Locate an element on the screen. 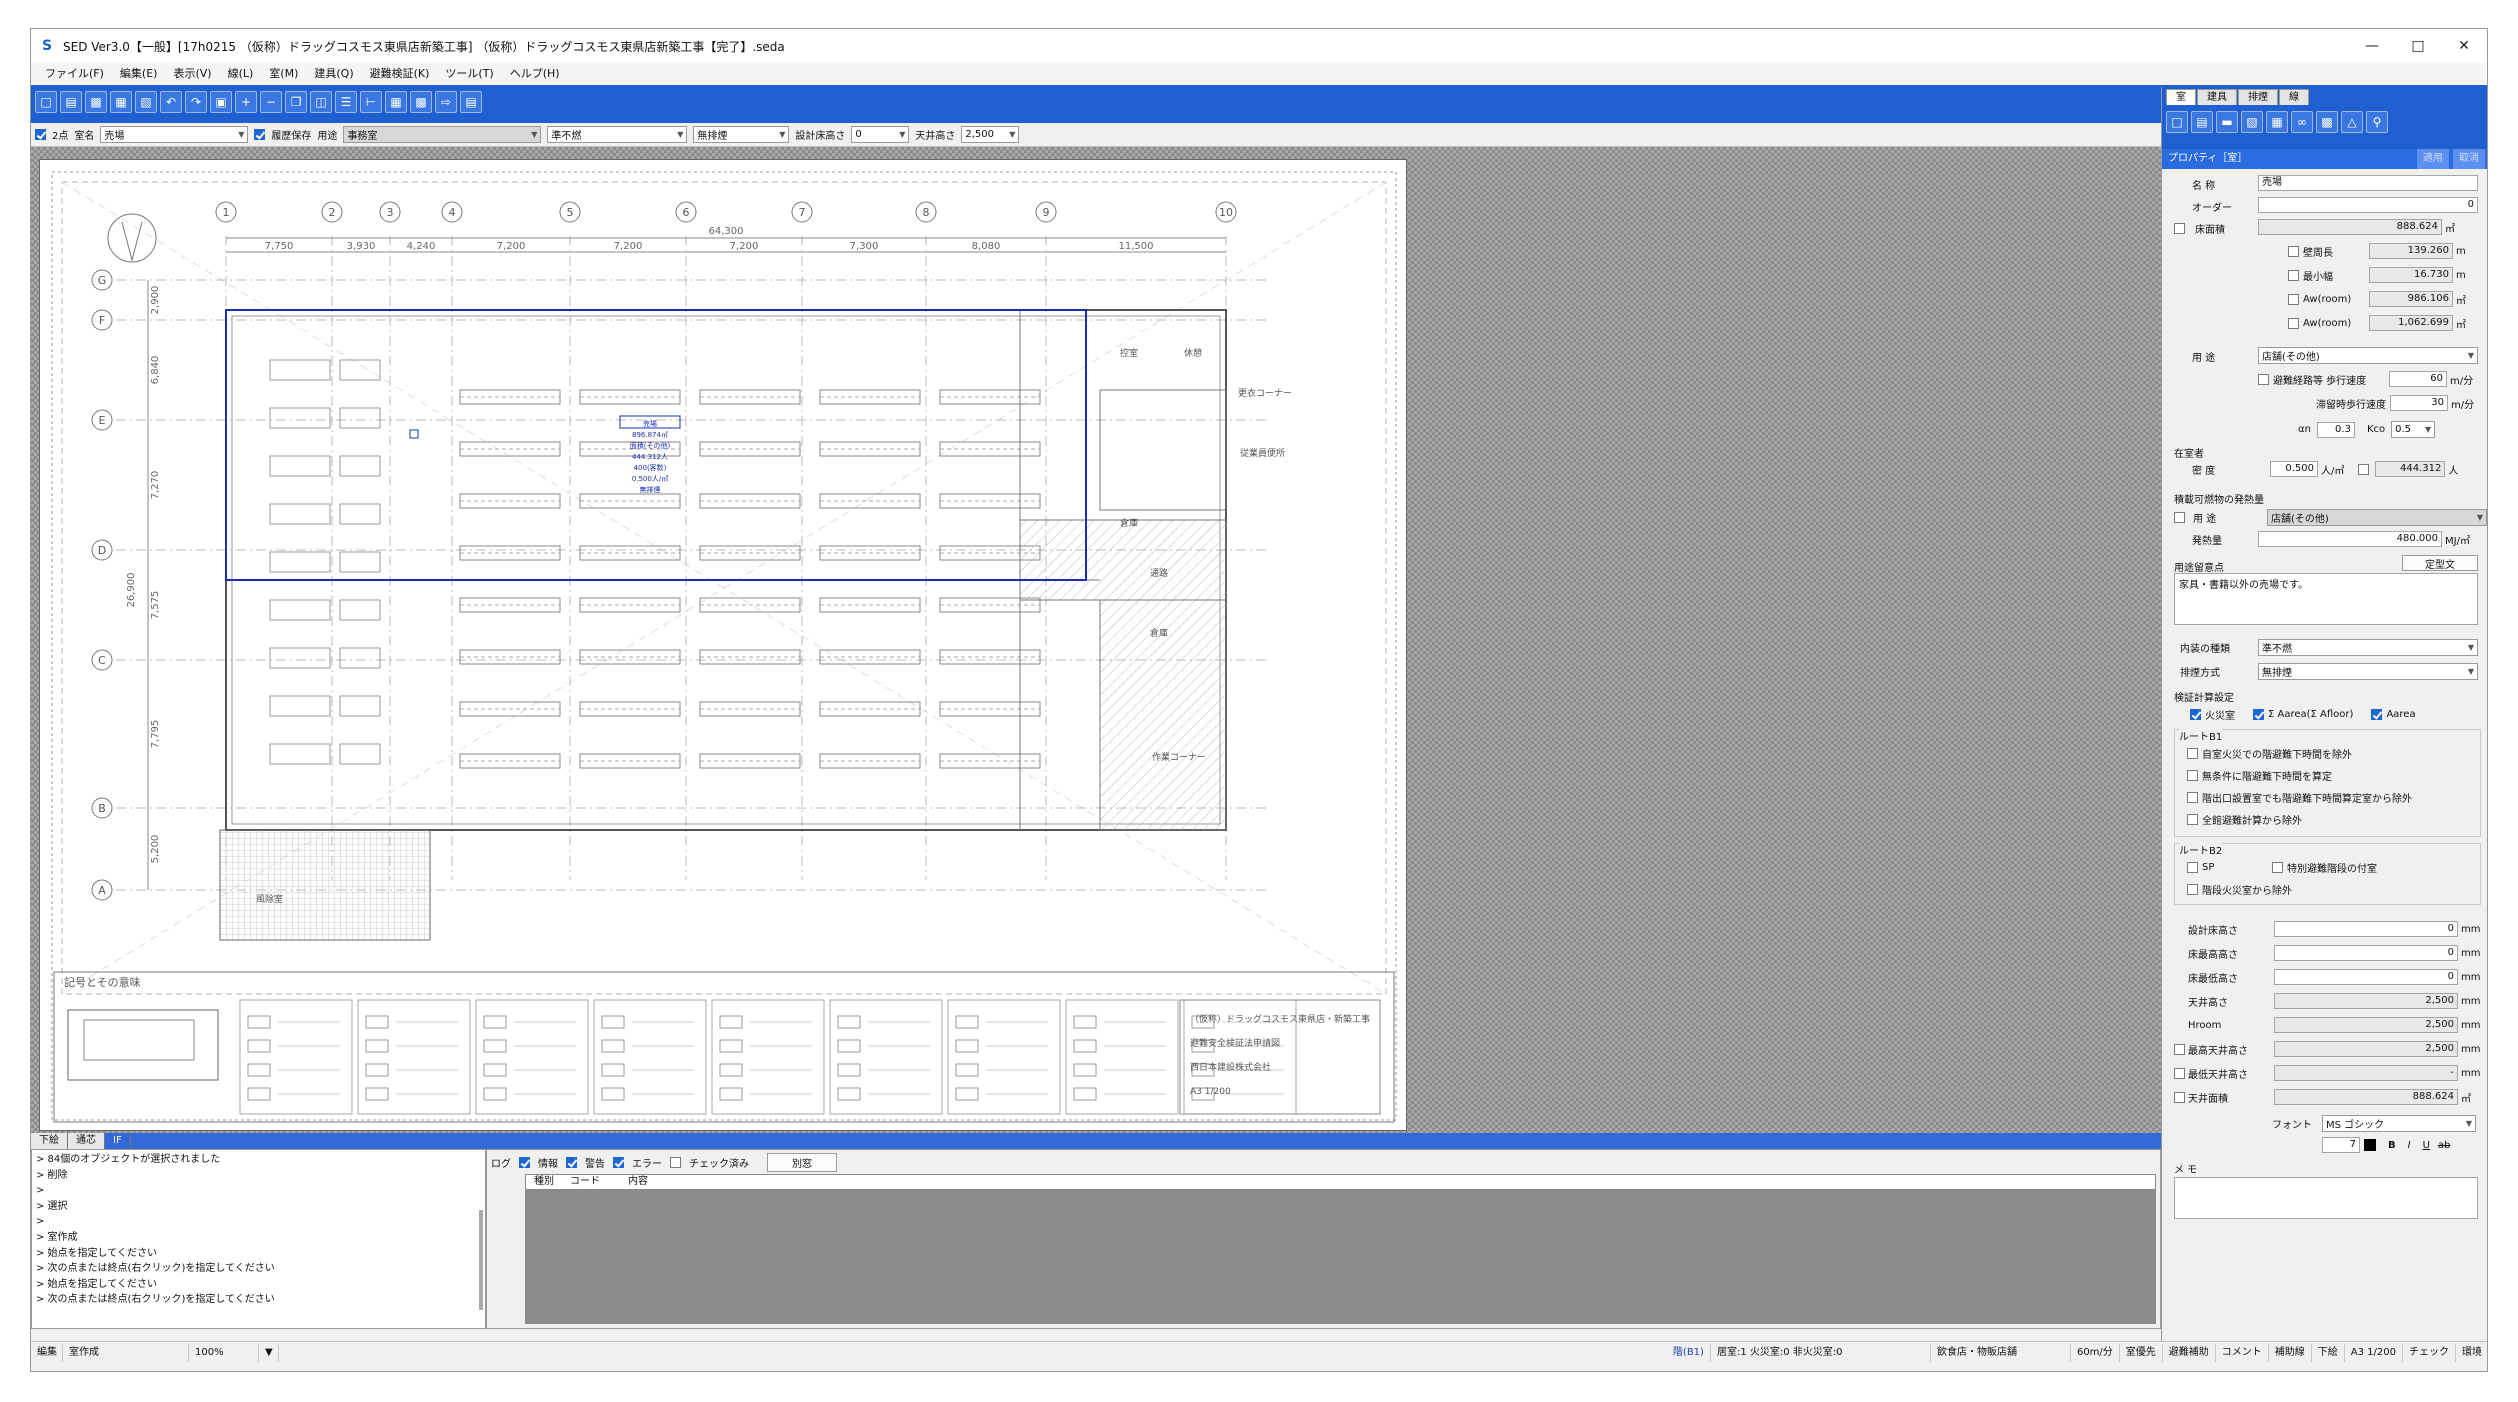 The height and width of the screenshot is (1402, 2518). heat-input: 480.000 is located at coordinates (2350, 539).